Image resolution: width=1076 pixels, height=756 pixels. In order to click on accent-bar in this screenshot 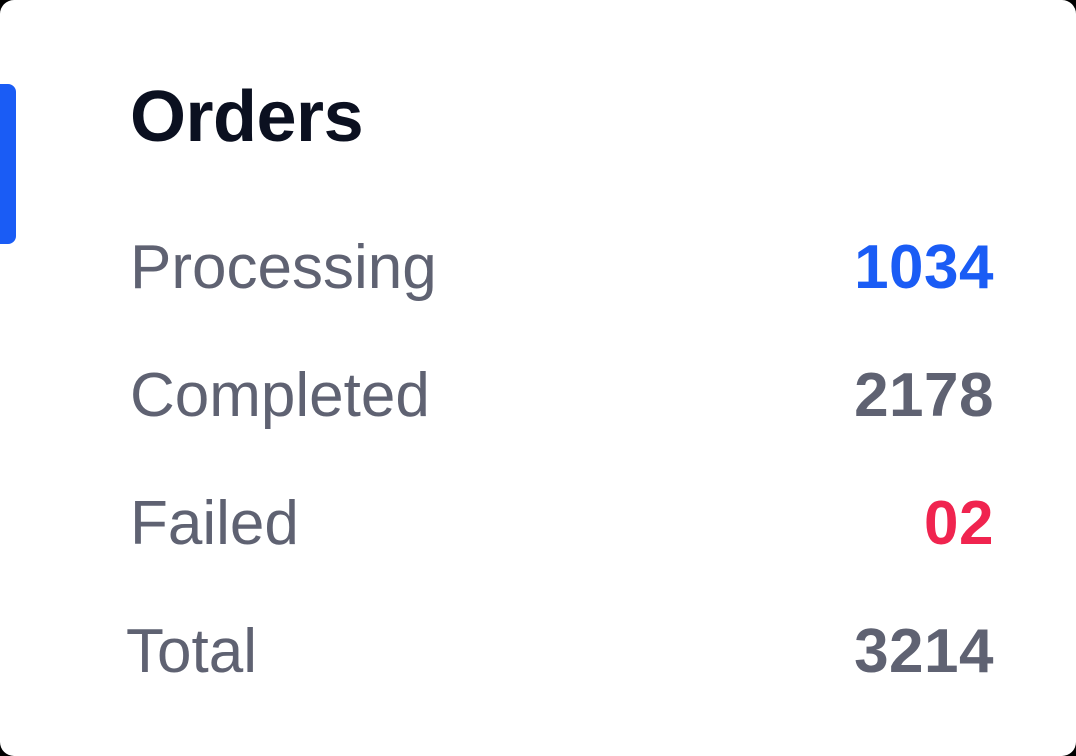, I will do `click(8, 164)`.